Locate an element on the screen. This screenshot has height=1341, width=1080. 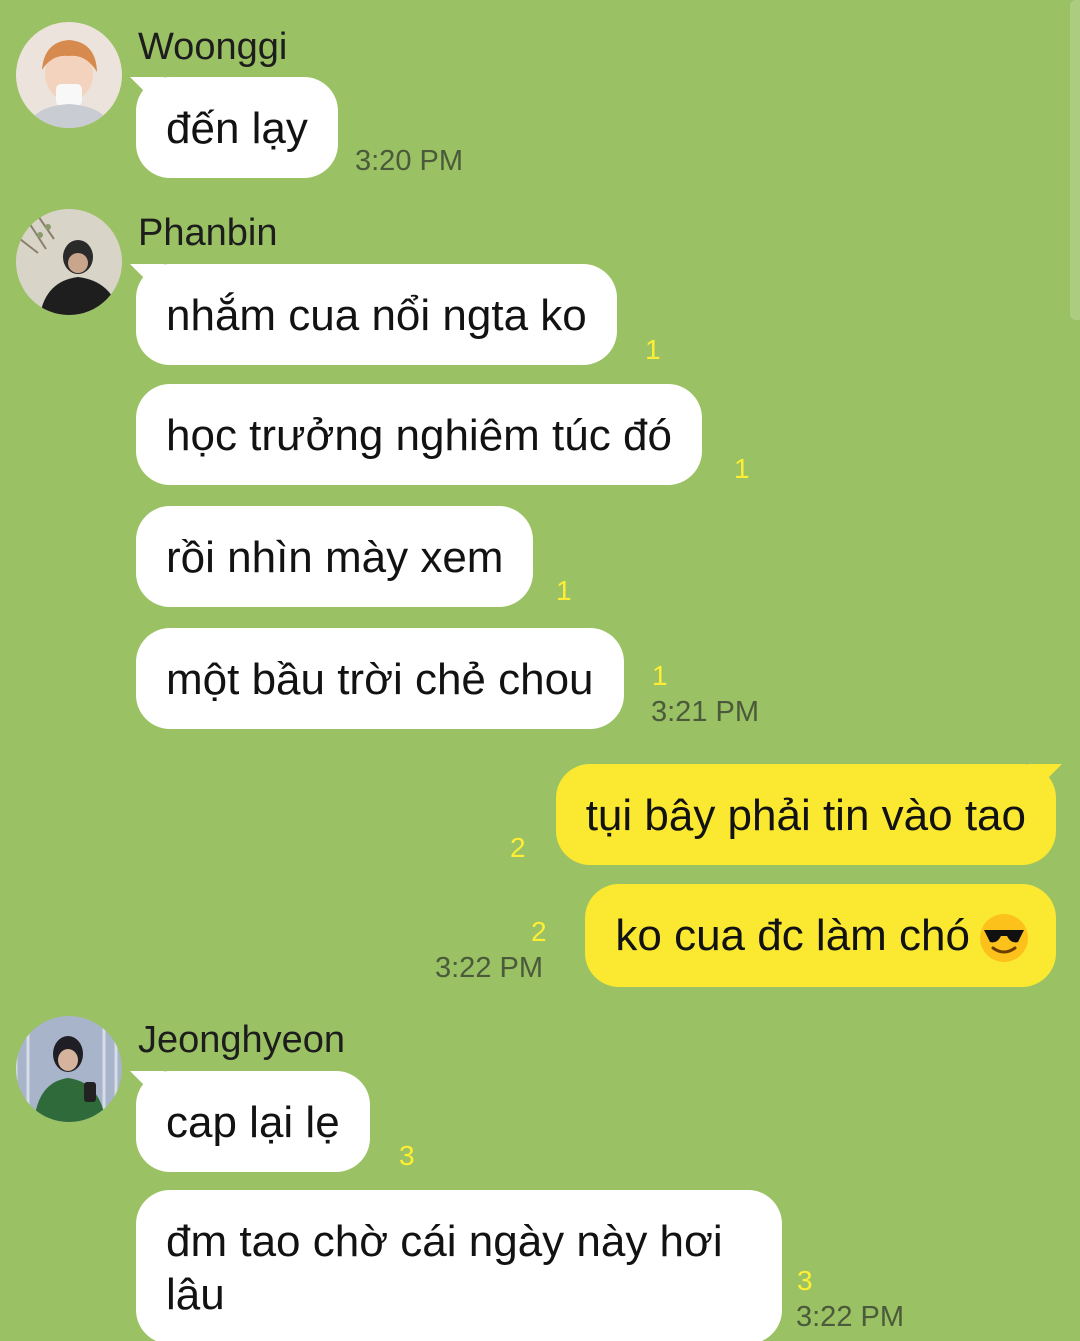
message-text: học trưởng nghiêm túc đó is located at coordinates (419, 435).